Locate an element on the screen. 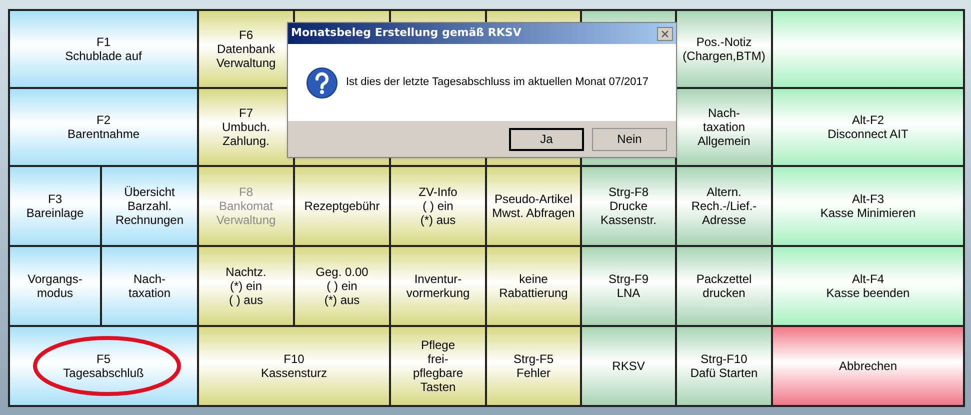 Image resolution: width=971 pixels, height=415 pixels. function-key: Strg-F5 Fehler is located at coordinates (534, 367).